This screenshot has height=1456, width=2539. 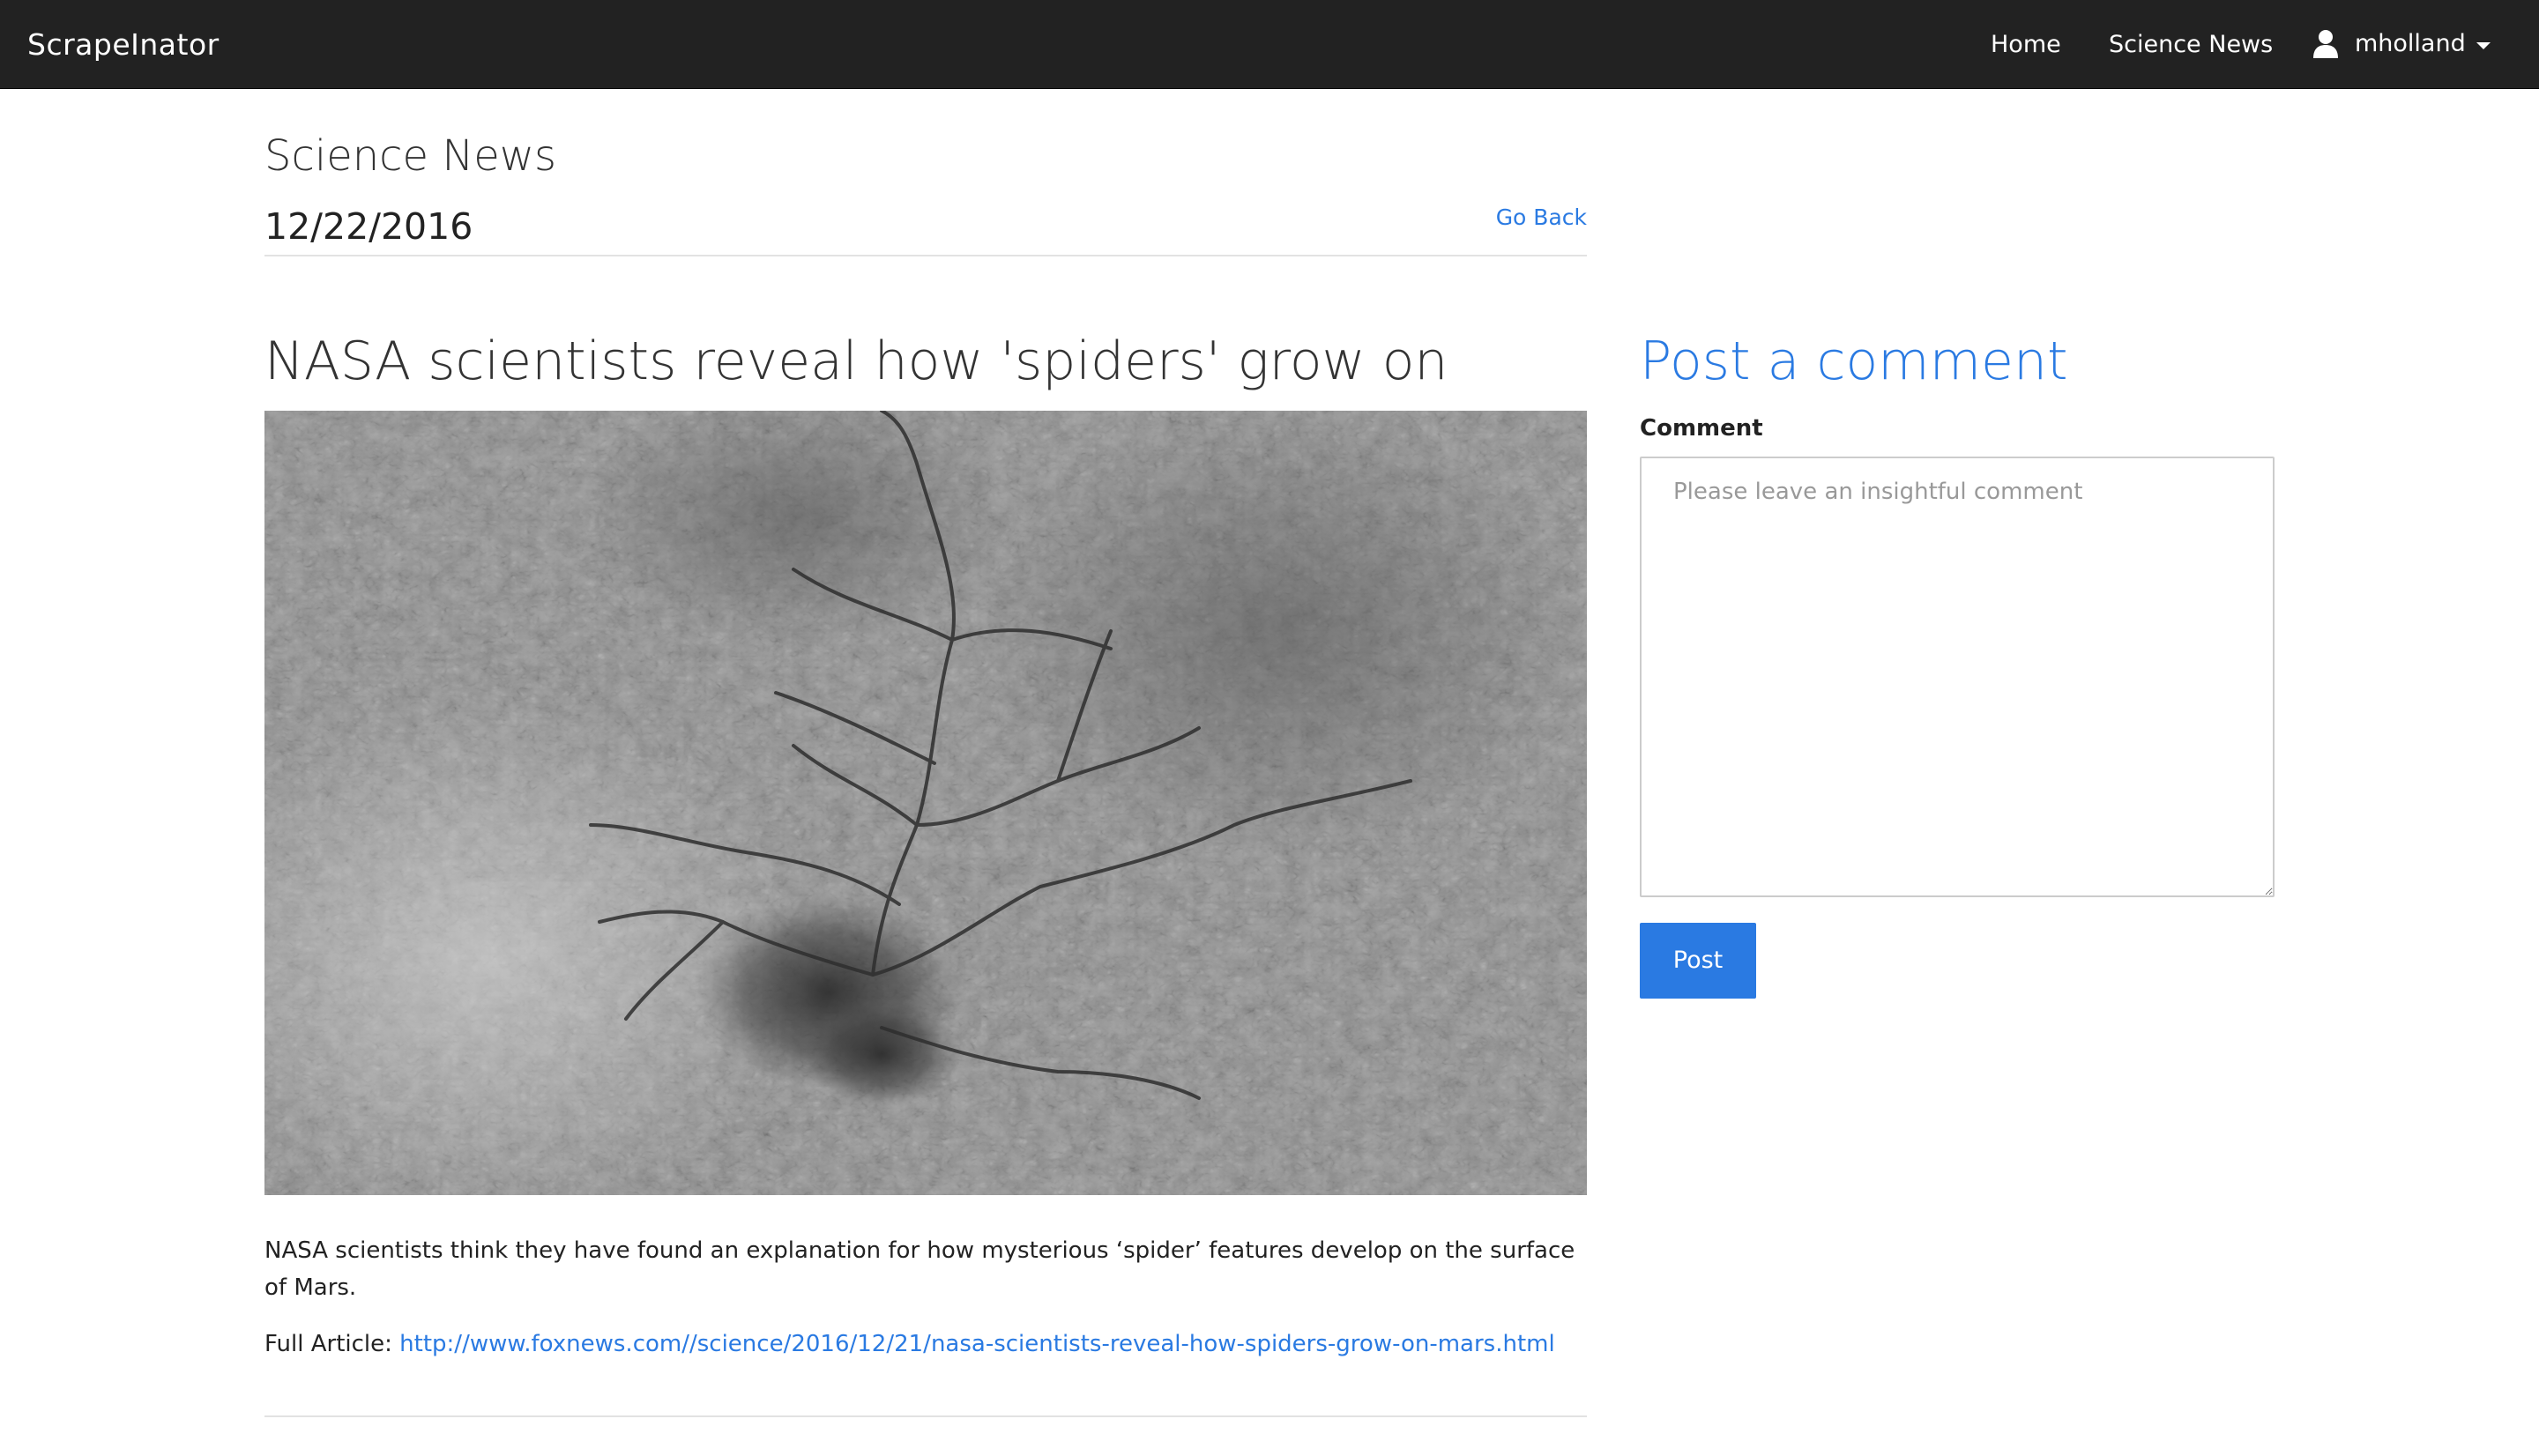 I want to click on full-article-label: Full Article:, so click(x=328, y=1344).